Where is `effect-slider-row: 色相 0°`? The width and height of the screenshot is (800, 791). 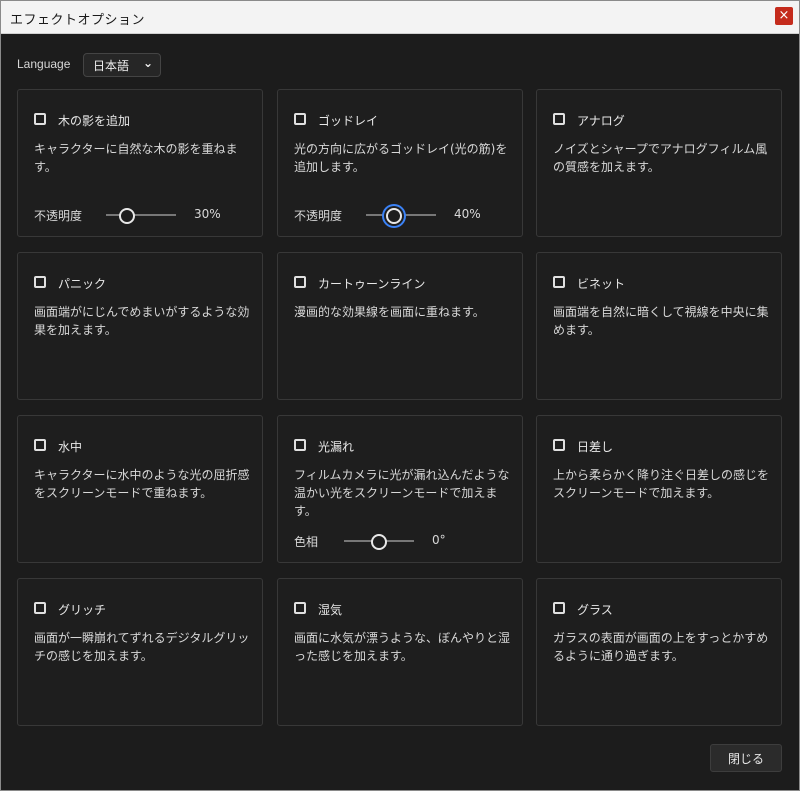 effect-slider-row: 色相 0° is located at coordinates (402, 541).